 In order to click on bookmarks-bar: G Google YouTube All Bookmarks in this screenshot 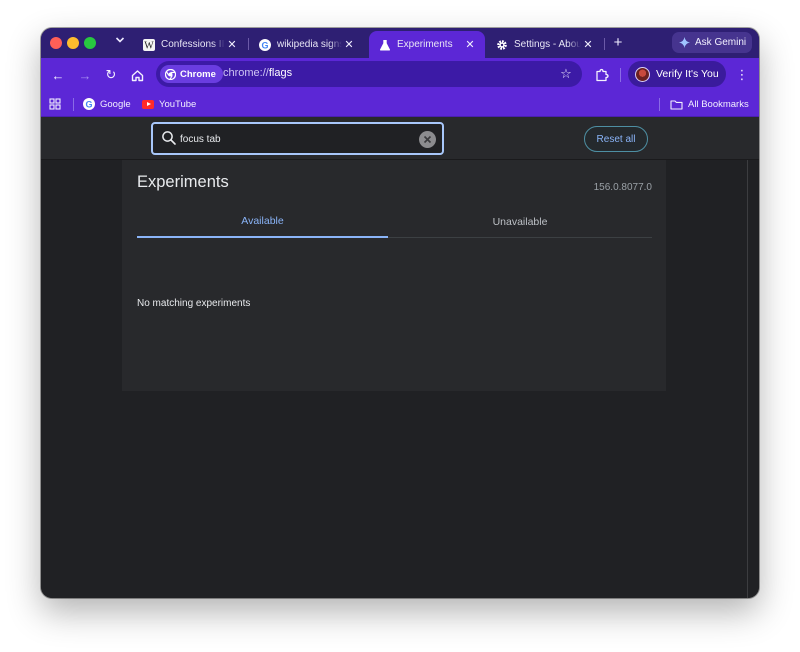, I will do `click(400, 104)`.